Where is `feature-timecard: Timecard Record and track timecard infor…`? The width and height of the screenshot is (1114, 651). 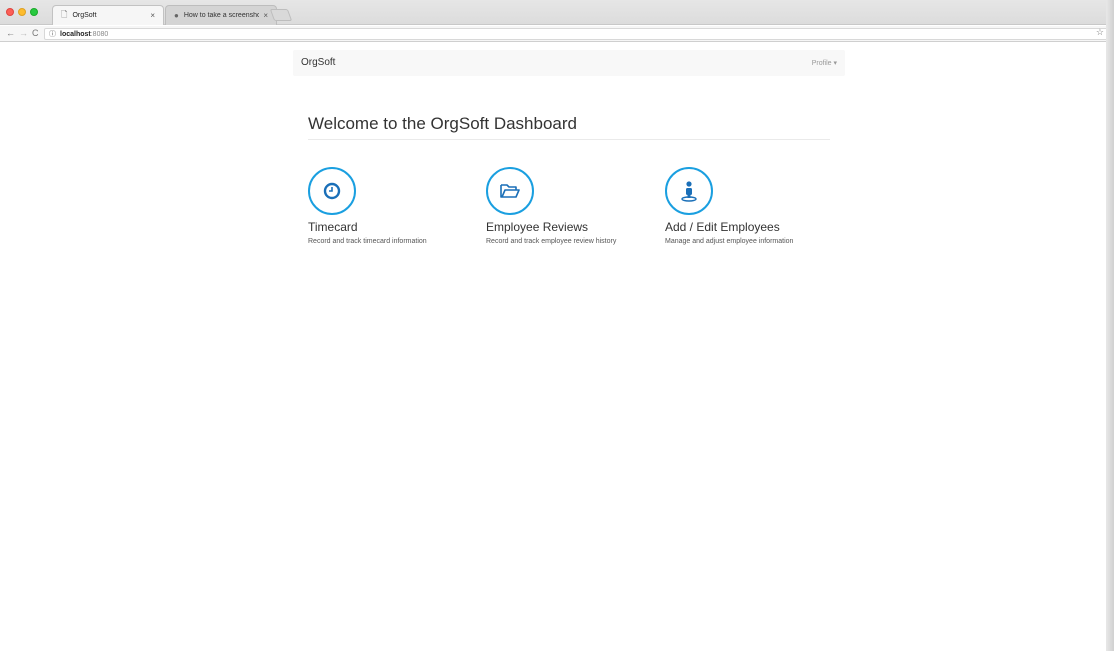 feature-timecard: Timecard Record and track timecard infor… is located at coordinates (393, 206).